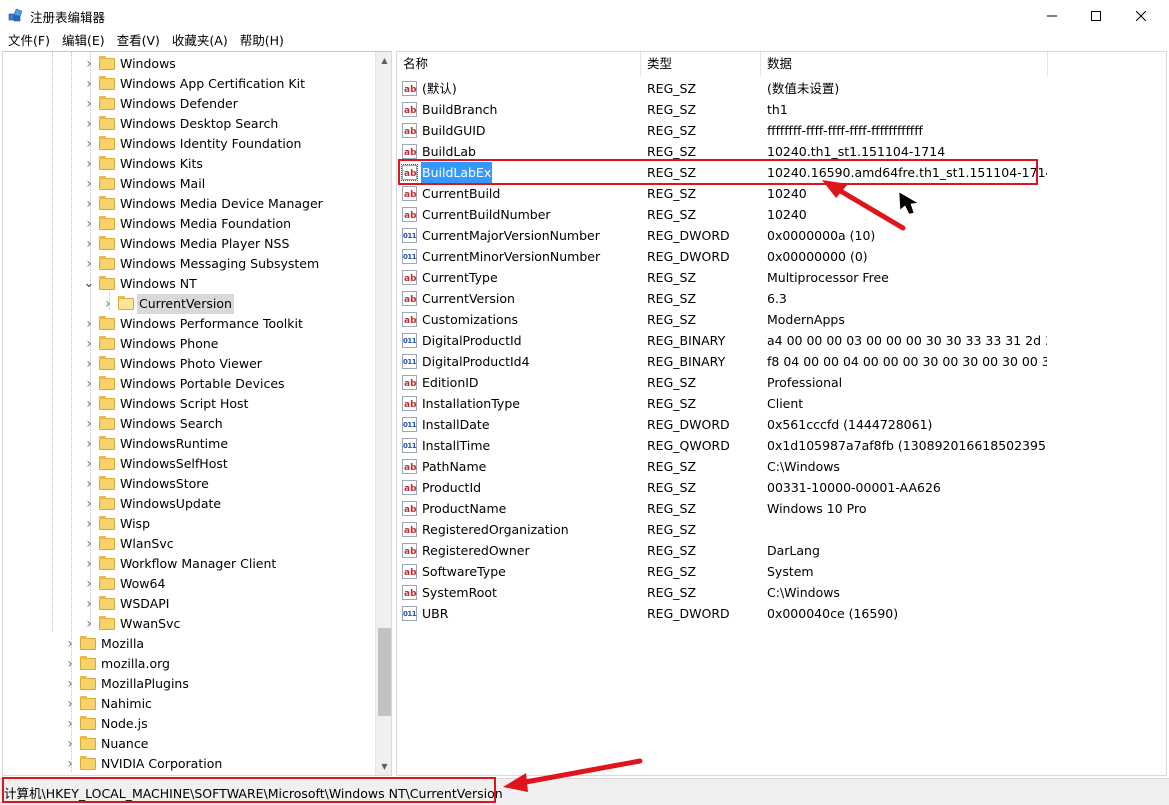 This screenshot has height=805, width=1169. I want to click on tree-item: › Windows Script Host, so click(166, 404).